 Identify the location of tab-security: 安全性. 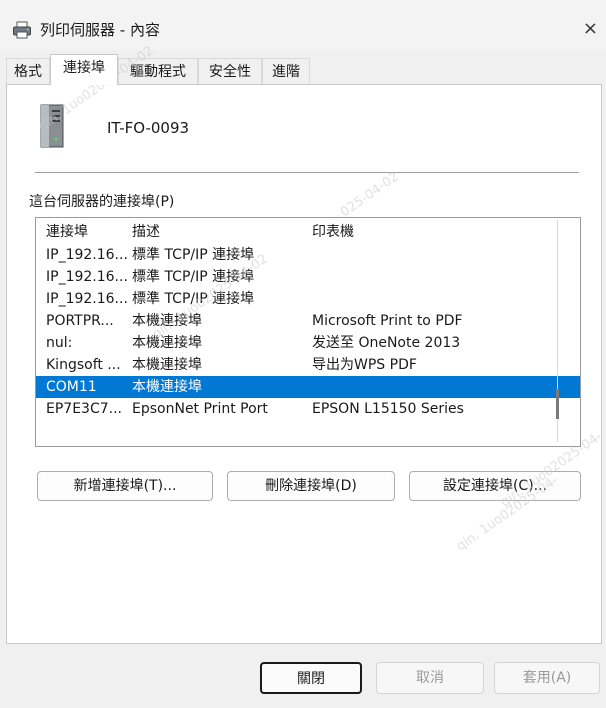
(230, 71).